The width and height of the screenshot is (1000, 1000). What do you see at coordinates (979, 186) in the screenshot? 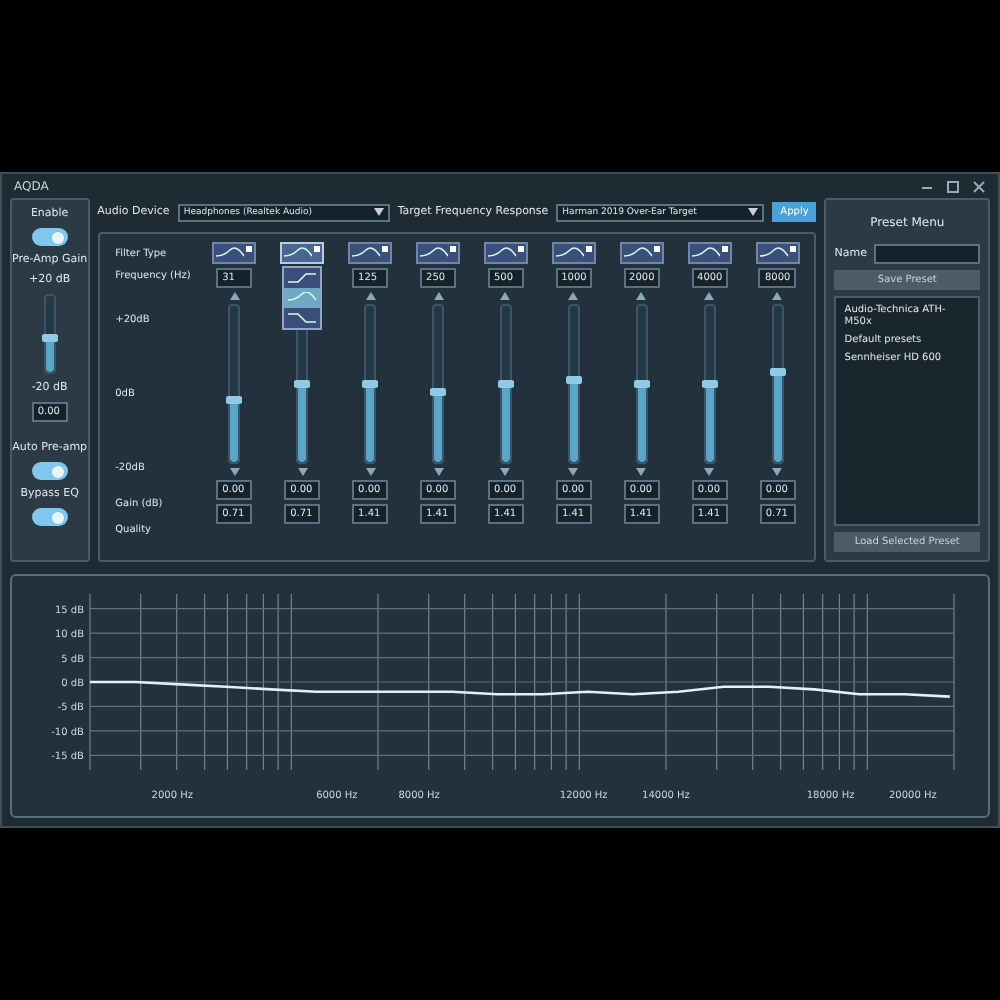
I see `close-icon` at bounding box center [979, 186].